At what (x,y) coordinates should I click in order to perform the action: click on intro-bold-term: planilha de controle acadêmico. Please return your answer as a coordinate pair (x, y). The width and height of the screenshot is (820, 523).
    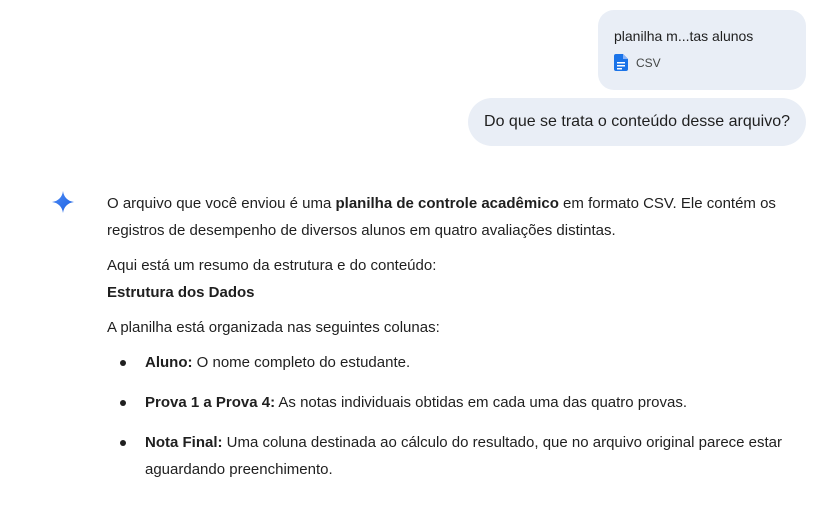
    Looking at the image, I should click on (447, 203).